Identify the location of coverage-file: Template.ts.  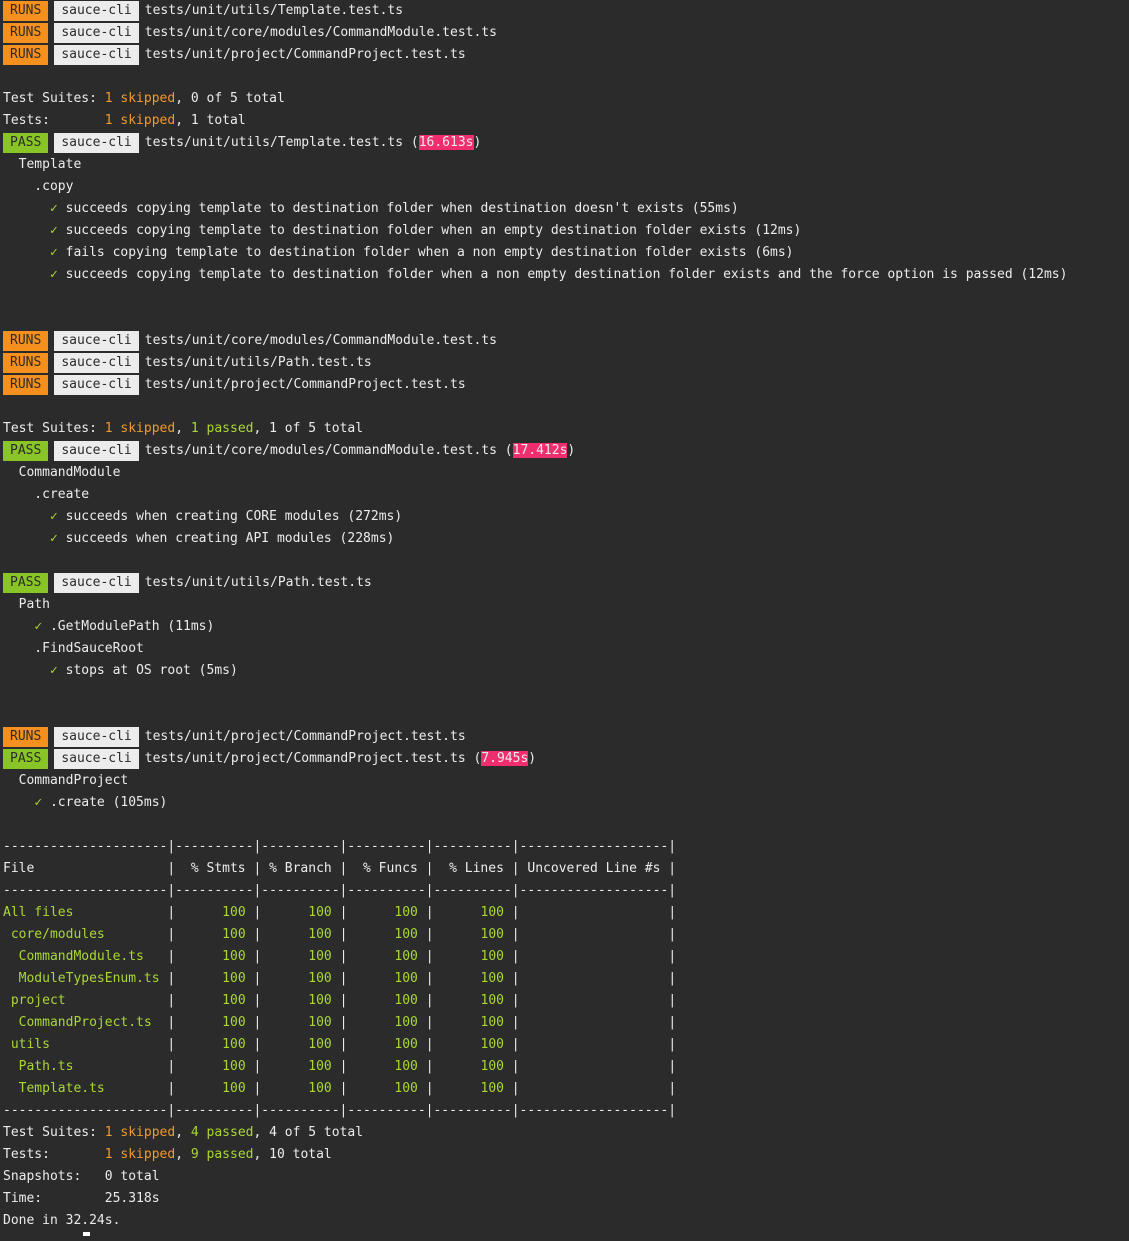
(61, 1088).